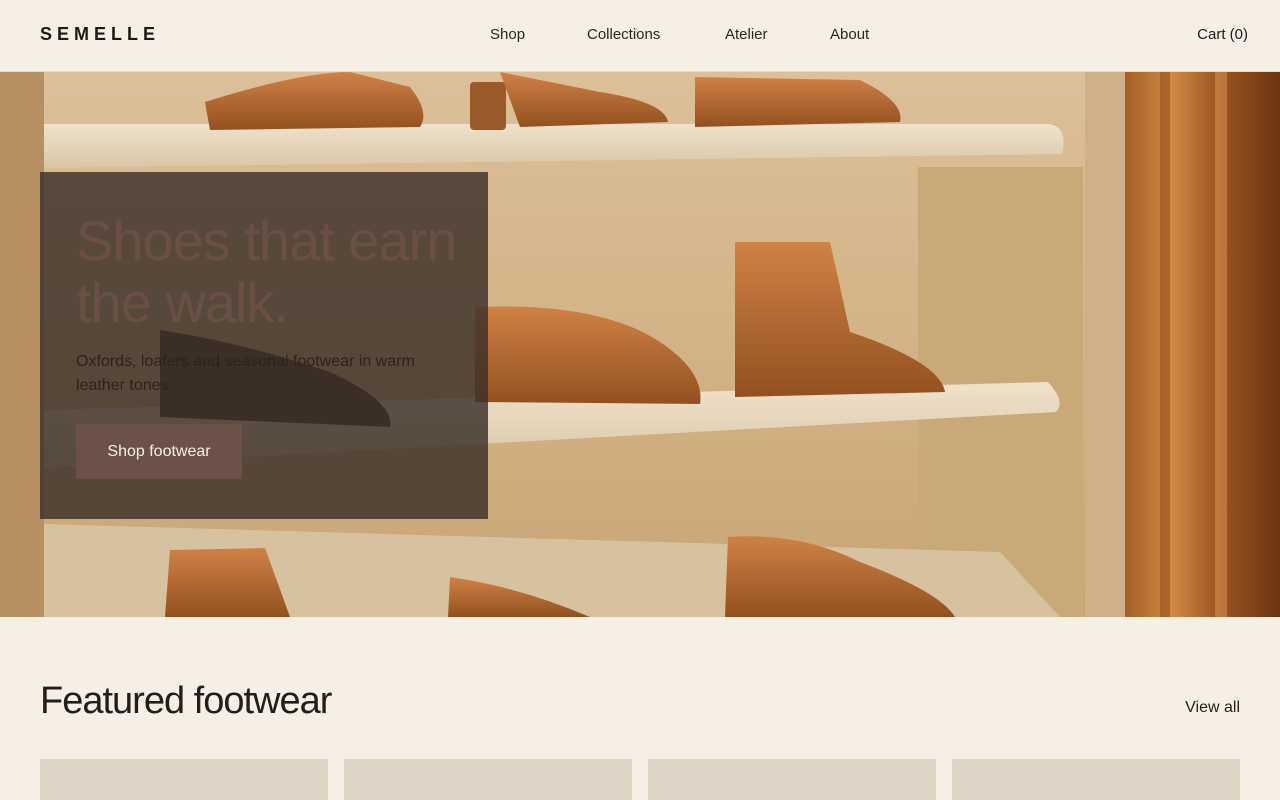 The height and width of the screenshot is (800, 1280). Describe the element at coordinates (1222, 34) in the screenshot. I see `cart-link: Cart (0)` at that location.